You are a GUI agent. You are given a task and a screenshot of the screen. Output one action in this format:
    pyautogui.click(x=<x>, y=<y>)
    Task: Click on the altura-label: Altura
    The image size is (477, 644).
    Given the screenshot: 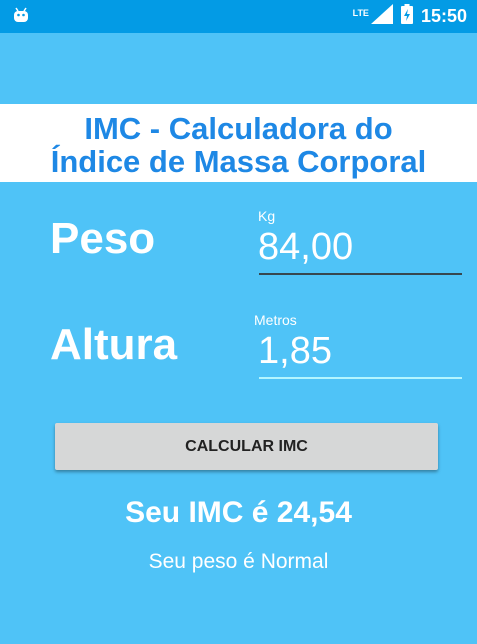 What is the action you would take?
    pyautogui.click(x=114, y=344)
    